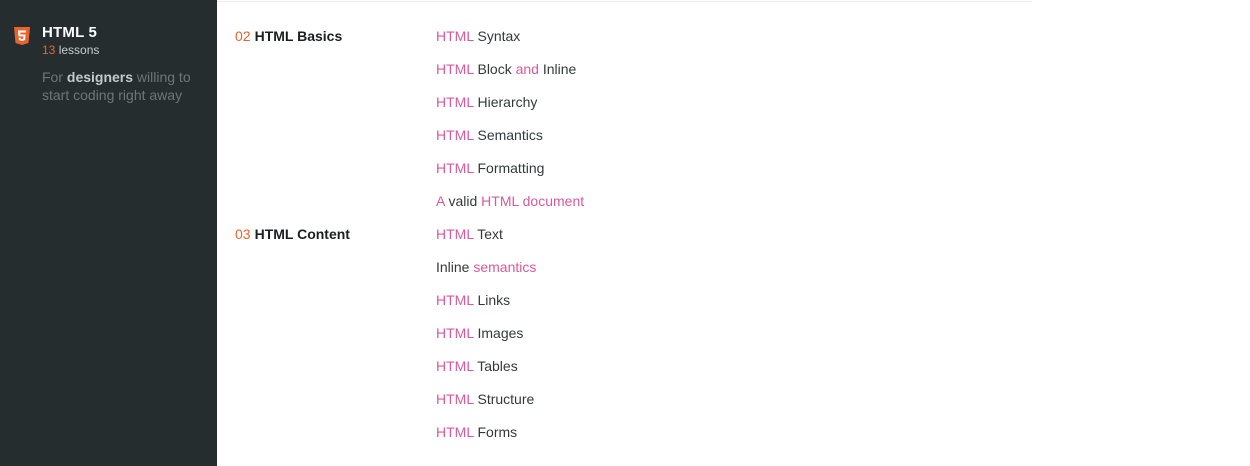  Describe the element at coordinates (508, 135) in the screenshot. I see `lesson-text: Semantics` at that location.